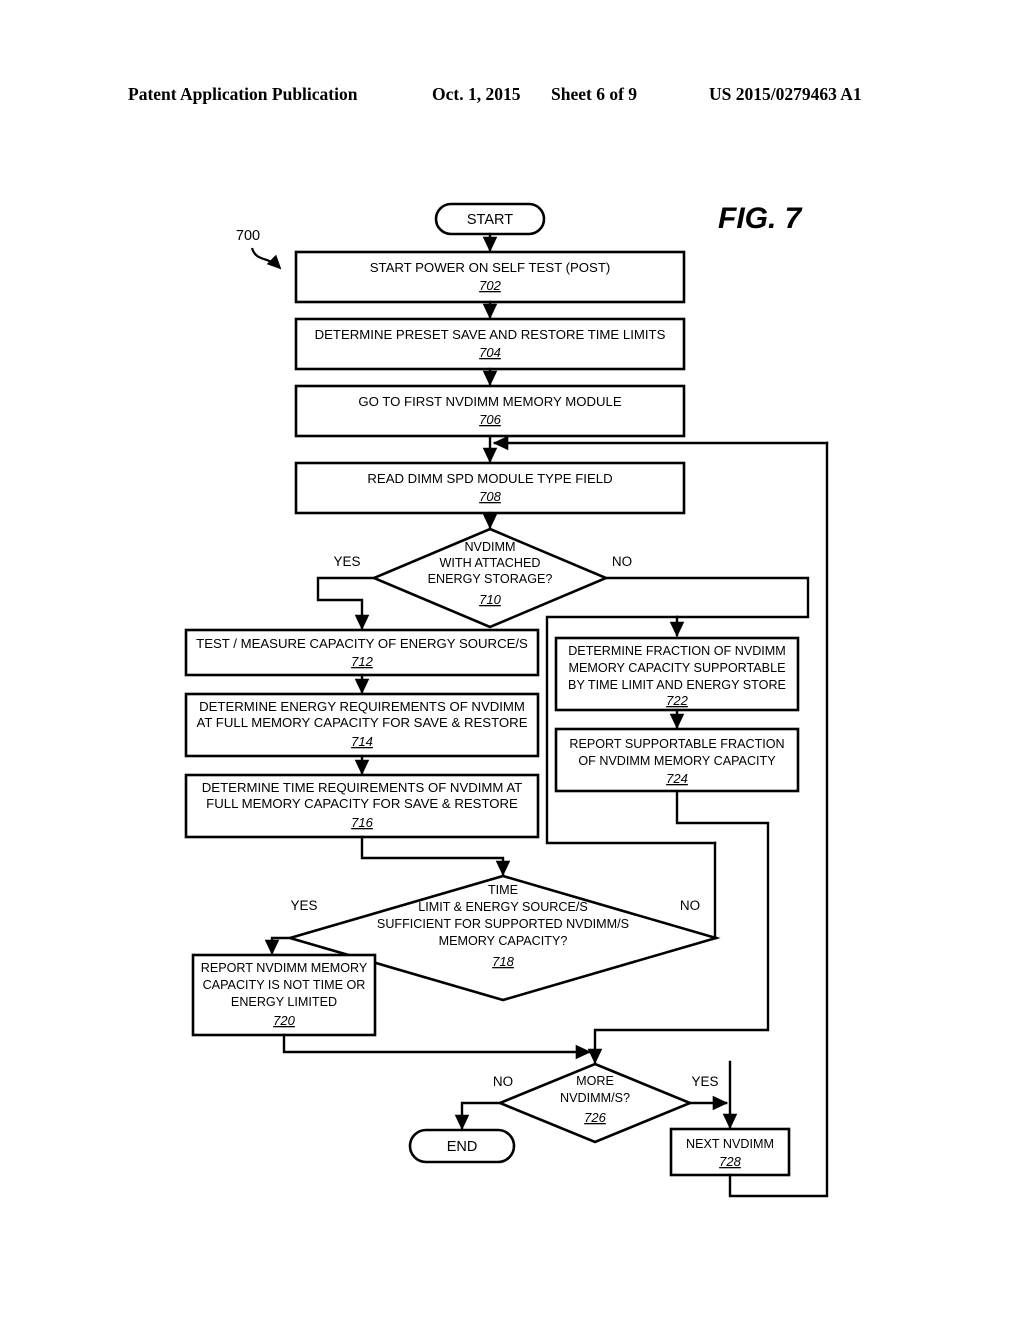 This screenshot has width=1024, height=1320. What do you see at coordinates (489, 401) in the screenshot?
I see `node-706-line-0: GO TO FIRST NVDIMM MEMORY MODULE` at bounding box center [489, 401].